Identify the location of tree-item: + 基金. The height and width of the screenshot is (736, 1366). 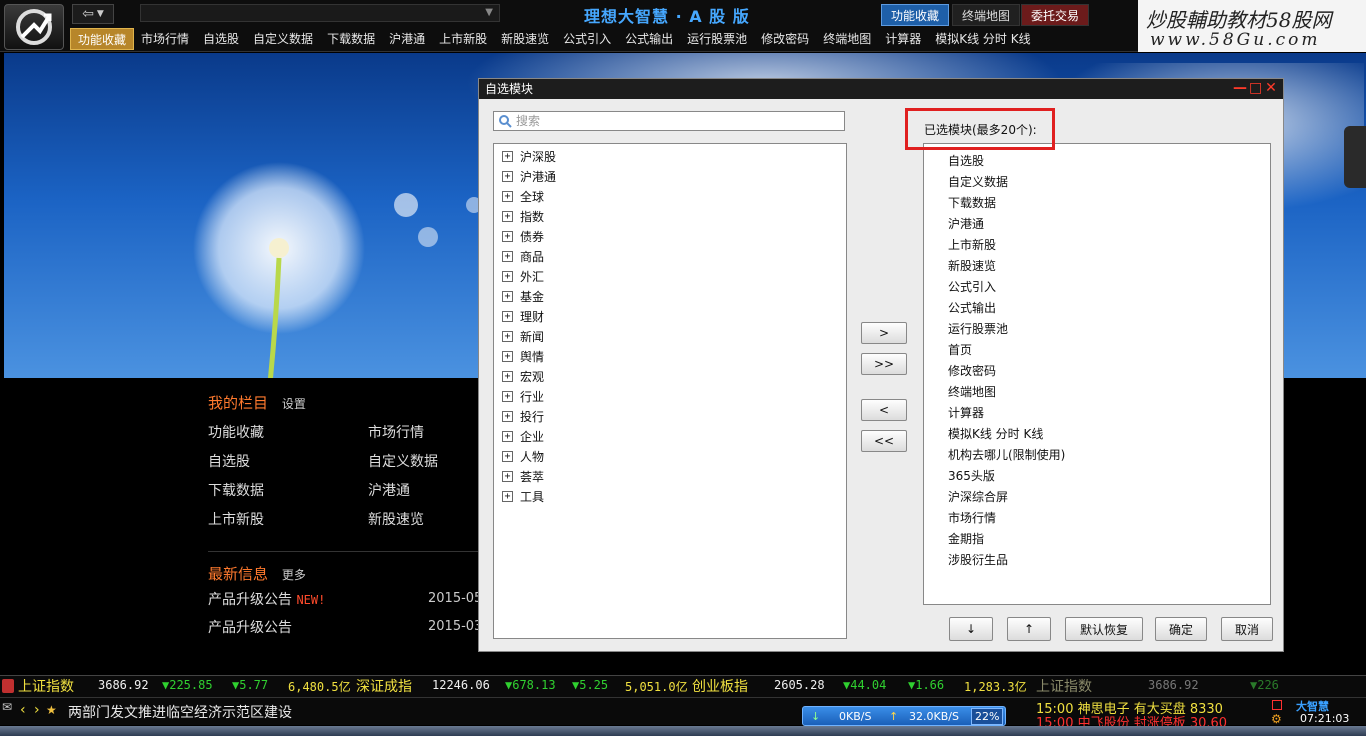
(670, 296).